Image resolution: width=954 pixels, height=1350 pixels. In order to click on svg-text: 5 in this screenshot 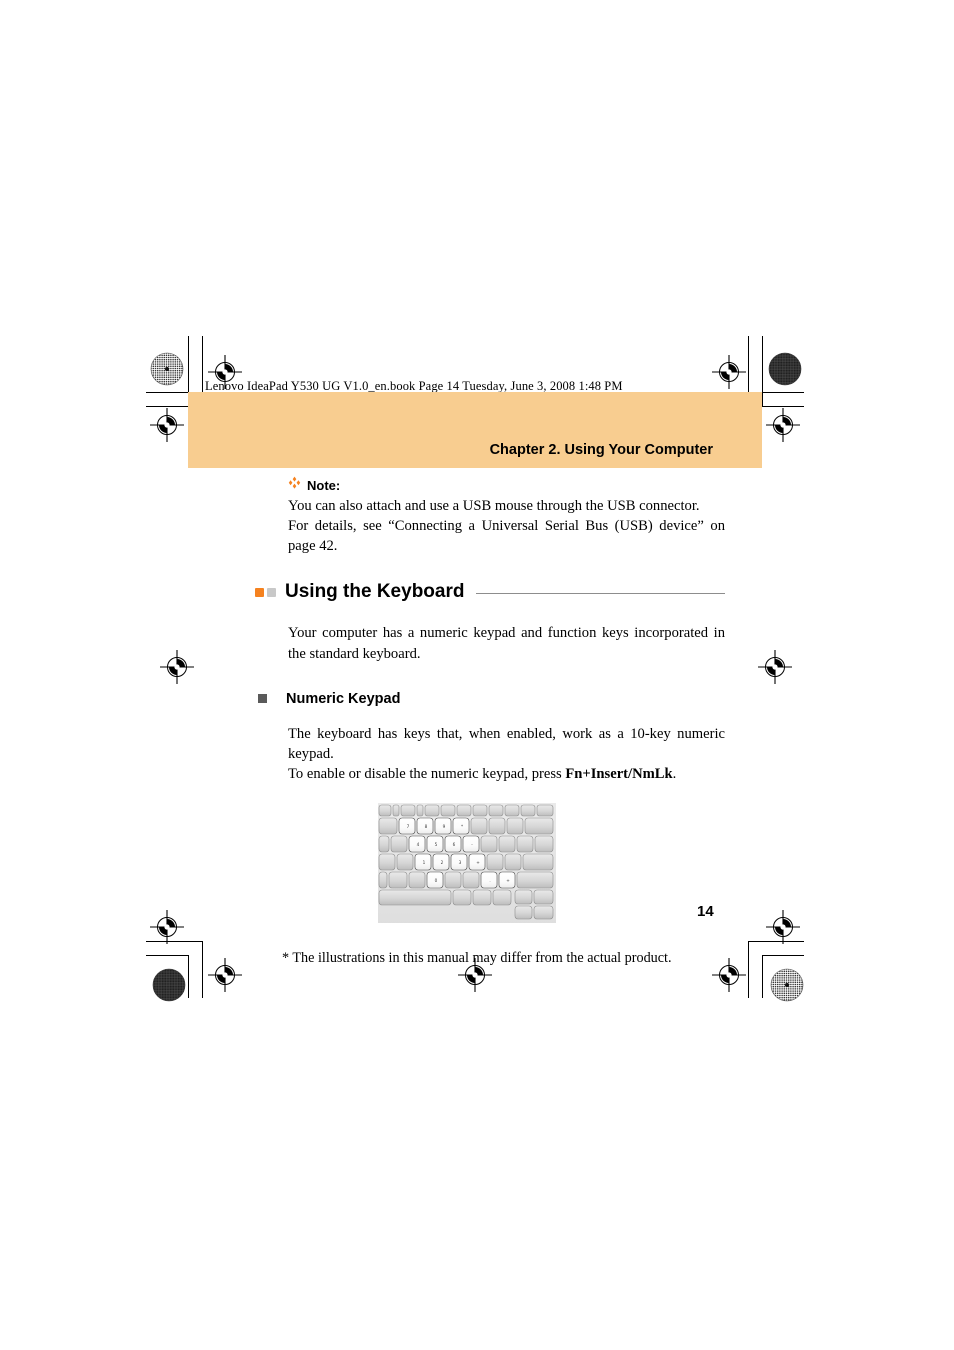, I will do `click(436, 844)`.